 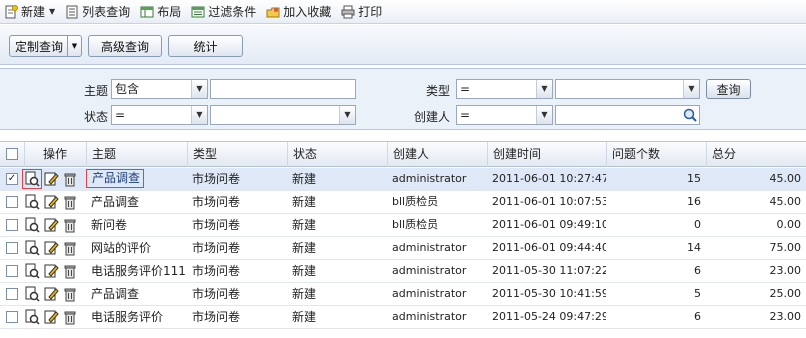 I want to click on row-subject: 网站的评价, so click(x=136, y=248).